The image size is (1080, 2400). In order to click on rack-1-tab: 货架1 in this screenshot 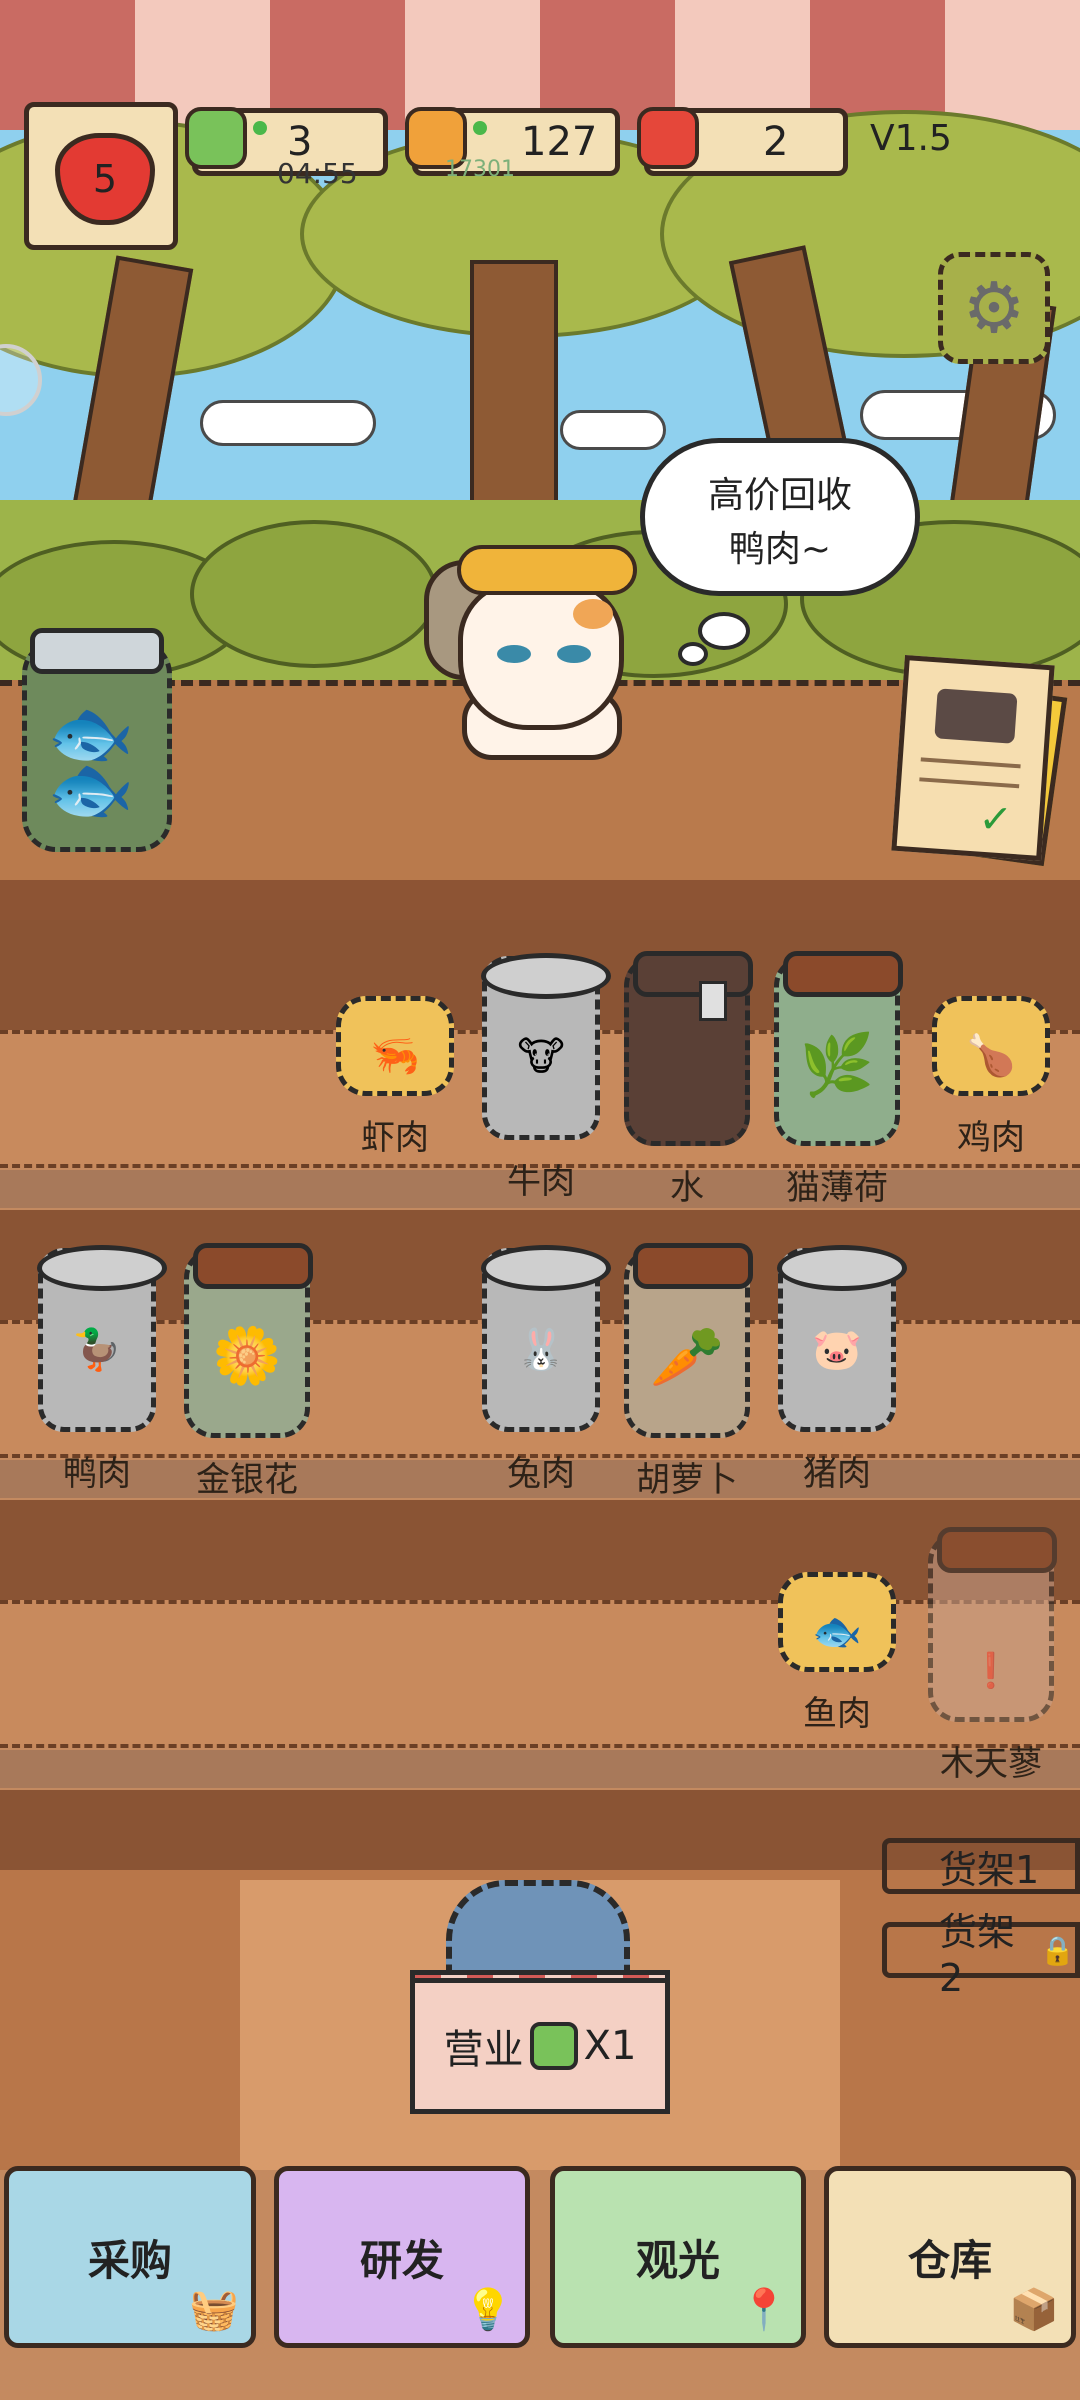, I will do `click(981, 1866)`.